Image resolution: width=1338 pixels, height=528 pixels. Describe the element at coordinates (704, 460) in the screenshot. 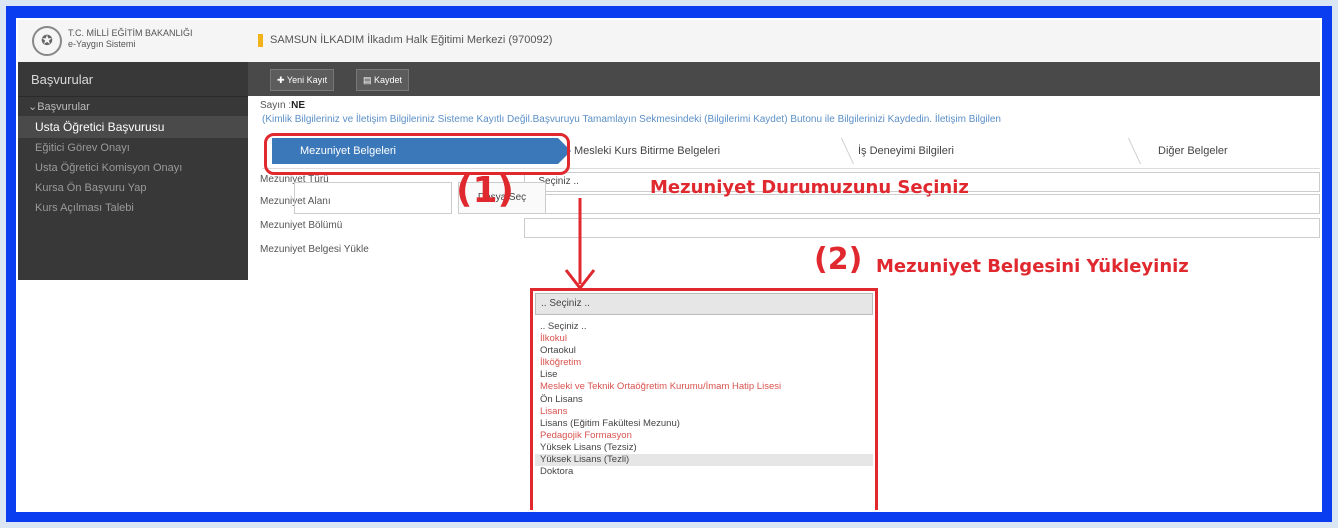

I see `dropdown-option-highlighted: Yüksek Lisans (Tezli)` at that location.